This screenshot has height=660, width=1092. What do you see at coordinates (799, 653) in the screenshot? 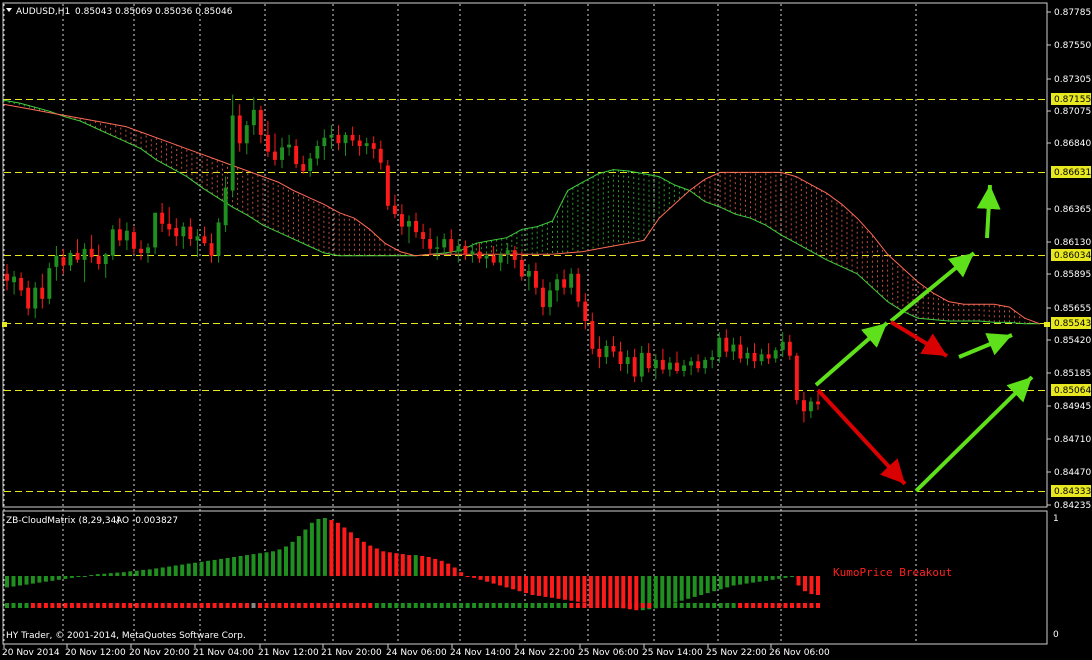
I see `time-tick-label: 26 Nov 06:00` at bounding box center [799, 653].